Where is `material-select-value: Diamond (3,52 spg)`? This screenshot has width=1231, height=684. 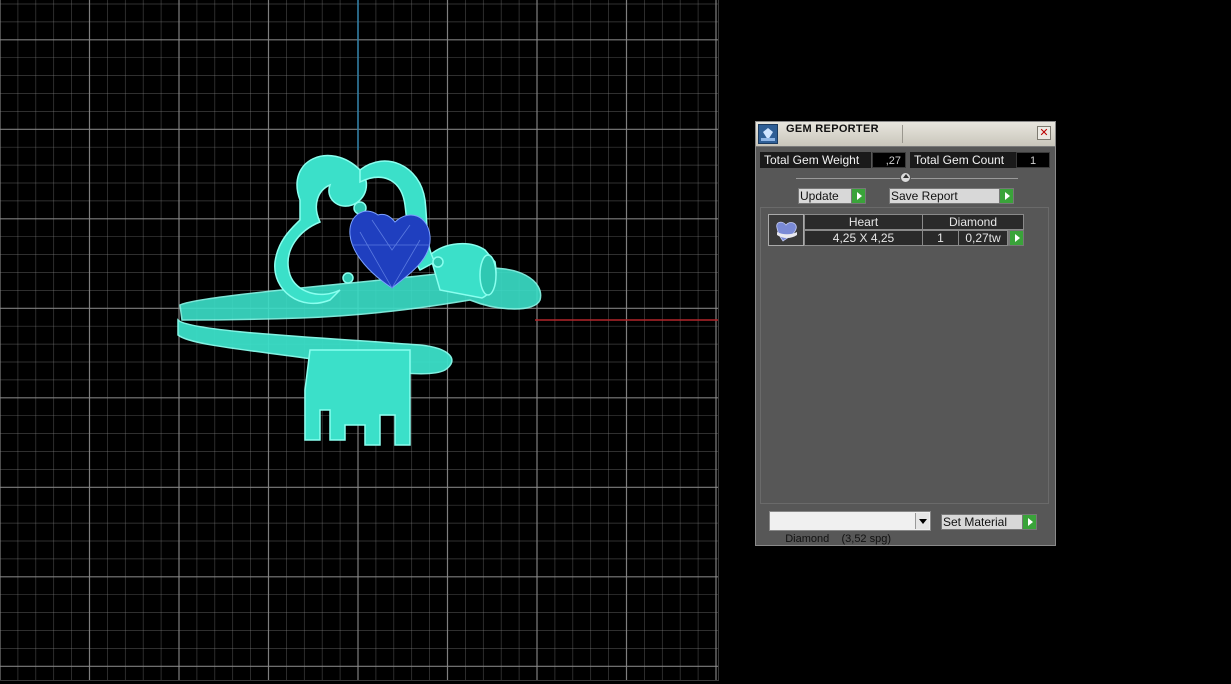
material-select-value: Diamond (3,52 spg) is located at coordinates (838, 539).